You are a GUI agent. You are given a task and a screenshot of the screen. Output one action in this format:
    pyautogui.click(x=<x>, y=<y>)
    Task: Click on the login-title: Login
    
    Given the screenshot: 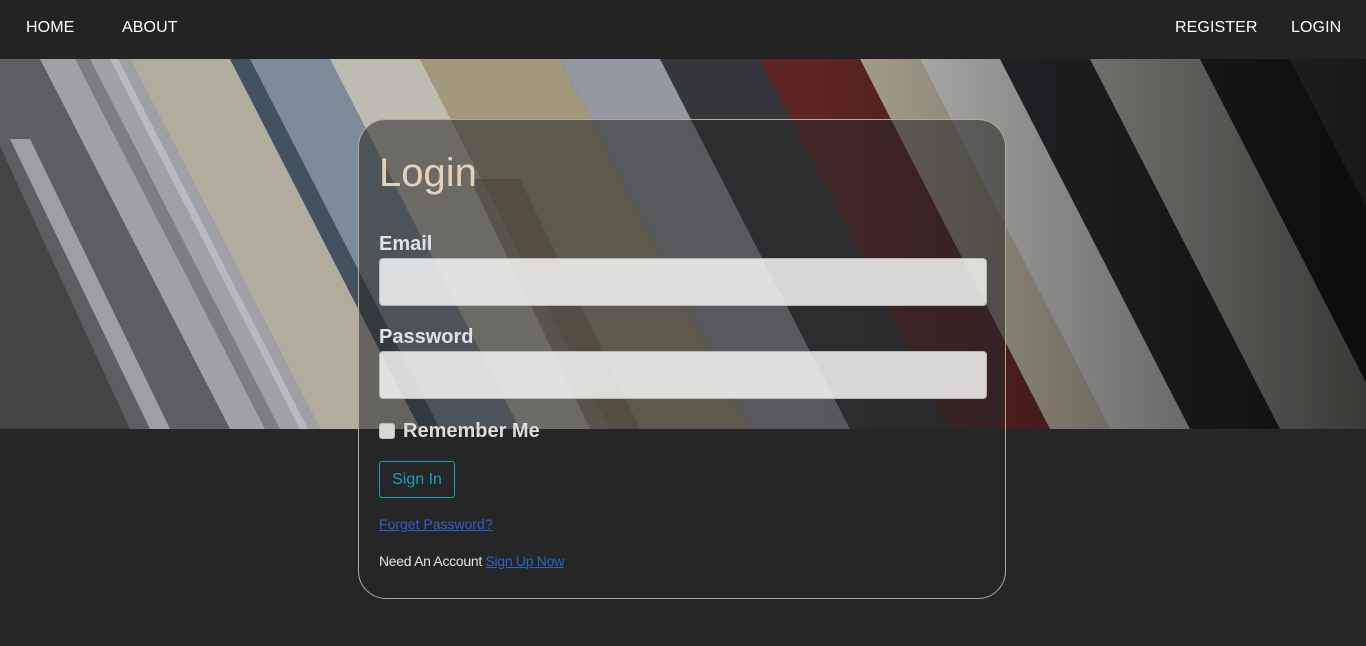 What is the action you would take?
    pyautogui.click(x=428, y=173)
    